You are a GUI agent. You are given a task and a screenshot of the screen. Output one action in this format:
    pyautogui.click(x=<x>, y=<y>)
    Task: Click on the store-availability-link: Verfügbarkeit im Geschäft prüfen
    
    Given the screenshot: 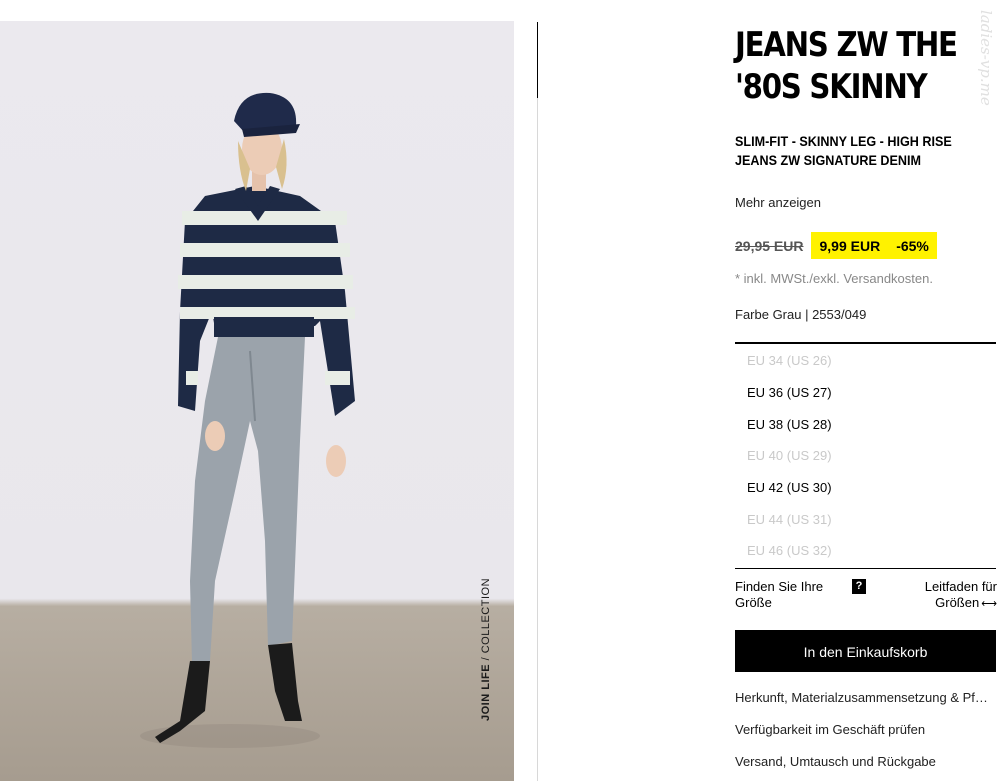 What is the action you would take?
    pyautogui.click(x=830, y=729)
    